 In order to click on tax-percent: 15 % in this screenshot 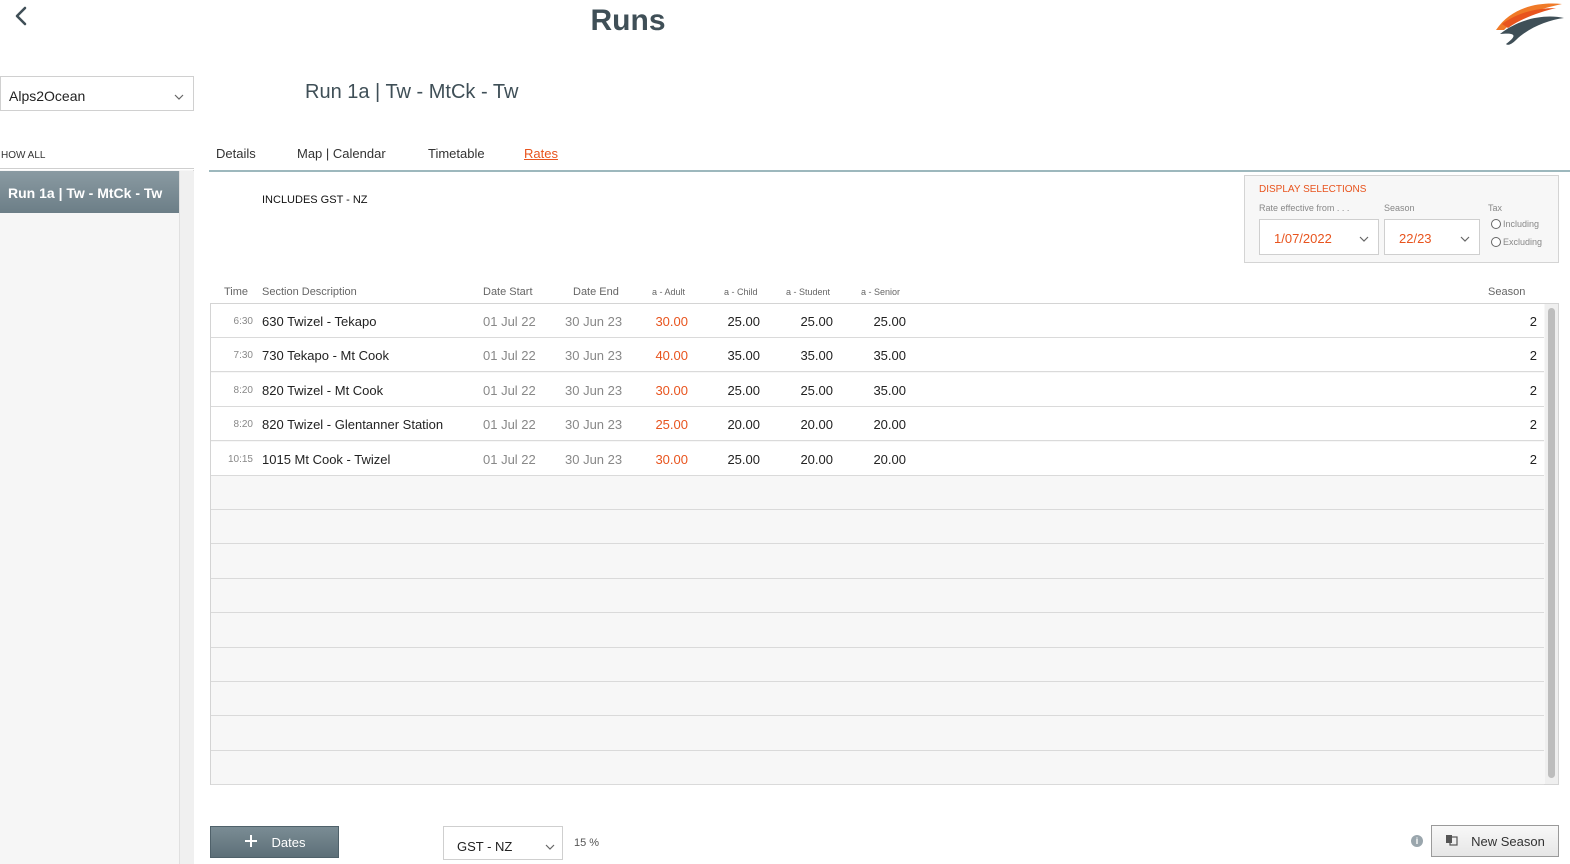, I will do `click(587, 843)`.